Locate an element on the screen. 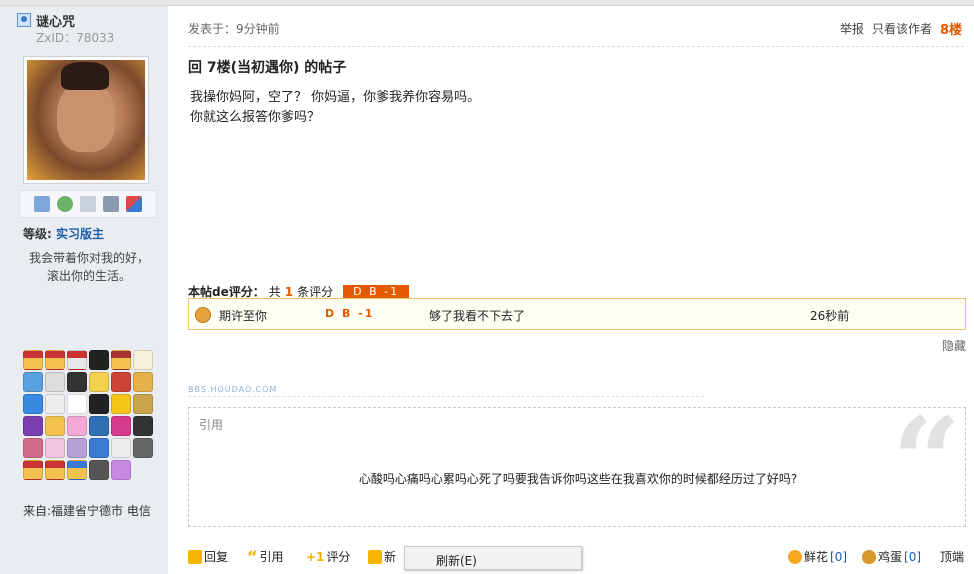  author-name: 谜心咒 is located at coordinates (55, 20).